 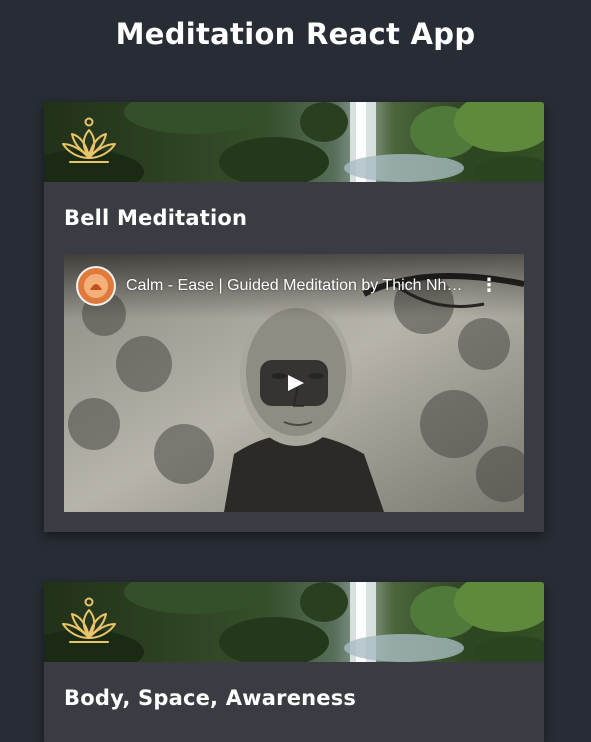 What do you see at coordinates (210, 698) in the screenshot?
I see `card-title: Body, Space, Awareness` at bounding box center [210, 698].